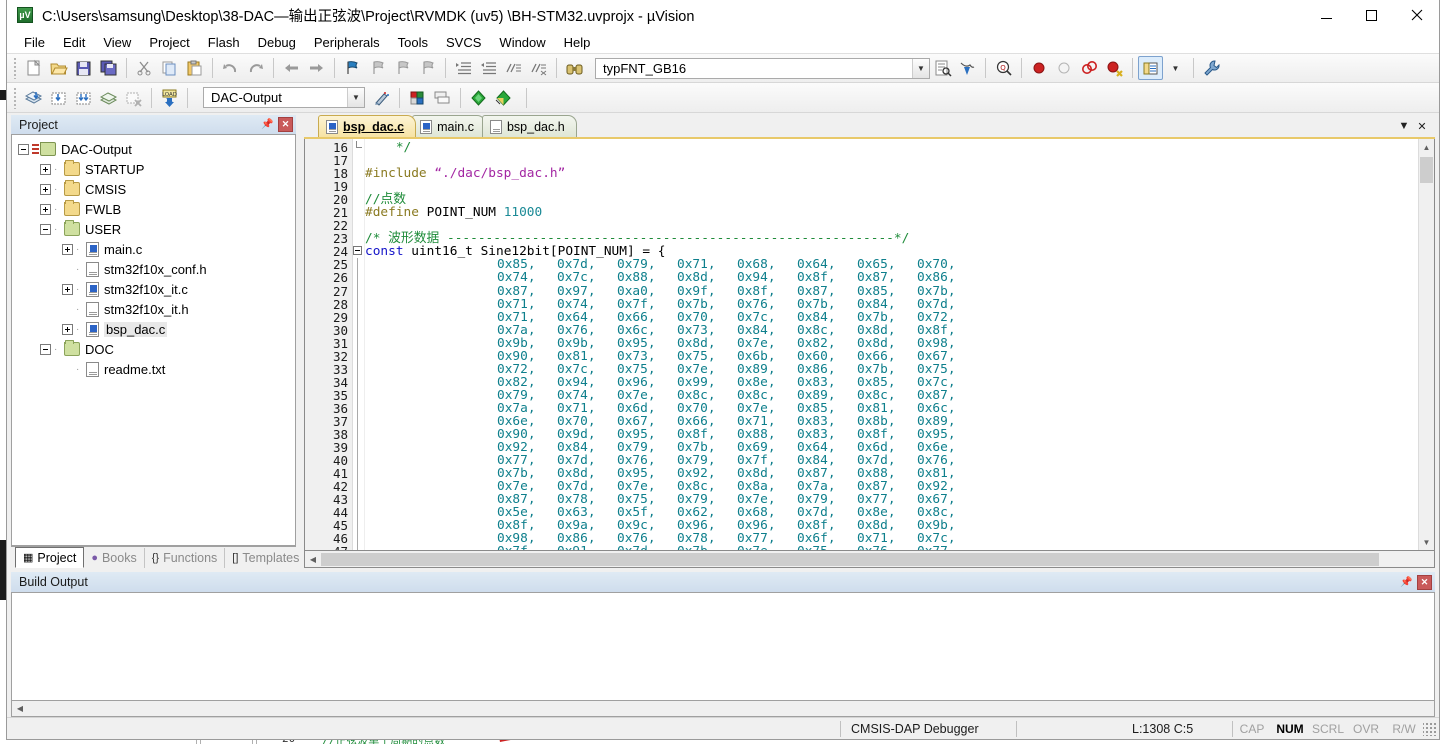 Image resolution: width=1440 pixels, height=744 pixels. I want to click on find-in-files-button, so click(574, 68).